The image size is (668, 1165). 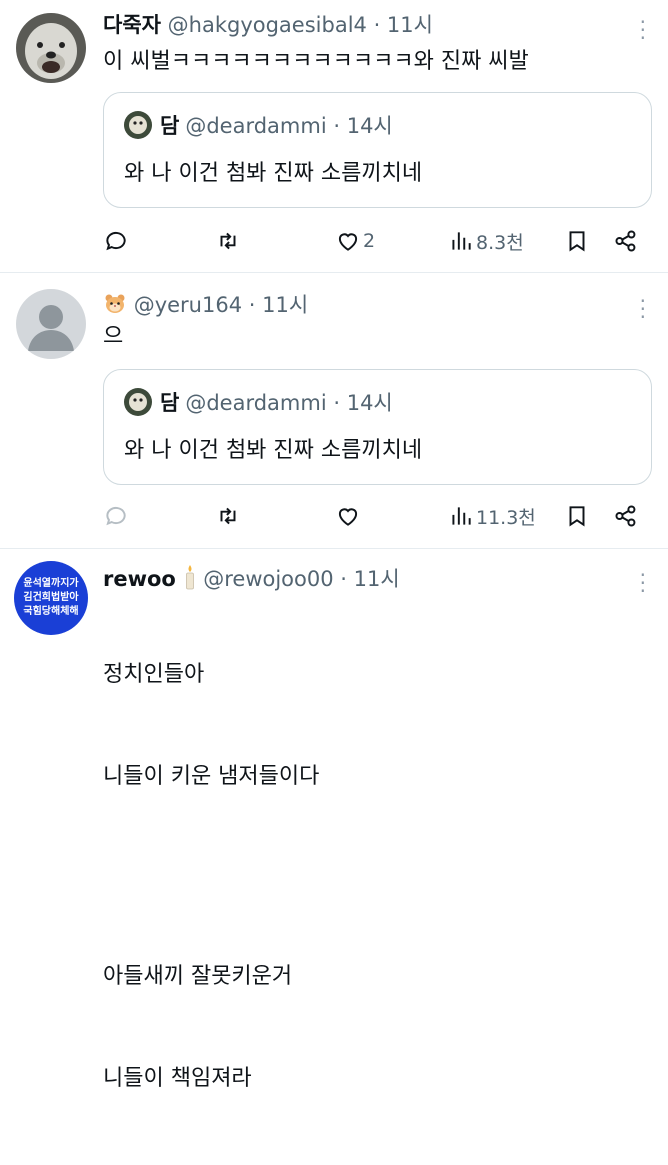 What do you see at coordinates (316, 61) in the screenshot?
I see `tweet-text: 이 씨벌ㅋㅋㅋㅋㅋㅋㅋㅋㅋㅋㅋㅋ와 진짜 씨발` at bounding box center [316, 61].